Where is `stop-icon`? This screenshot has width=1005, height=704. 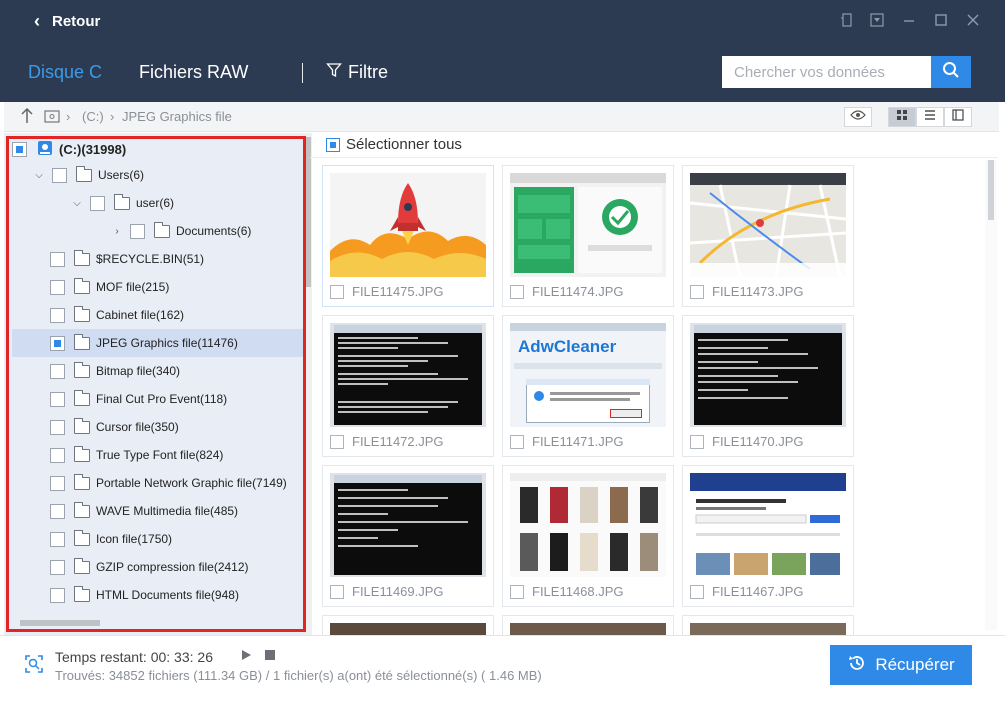 stop-icon is located at coordinates (270, 657).